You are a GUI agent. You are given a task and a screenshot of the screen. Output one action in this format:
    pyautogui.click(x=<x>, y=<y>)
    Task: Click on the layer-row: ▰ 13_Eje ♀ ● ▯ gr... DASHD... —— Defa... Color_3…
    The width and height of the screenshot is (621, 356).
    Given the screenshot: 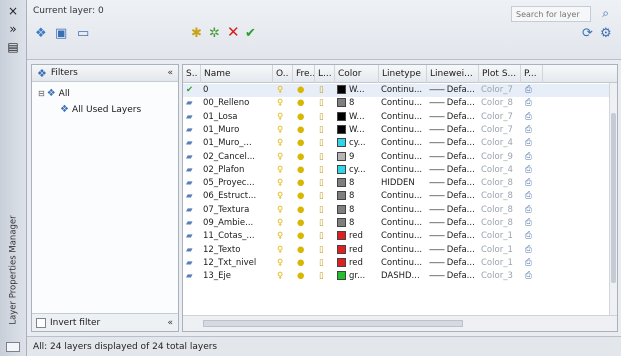 What is the action you would take?
    pyautogui.click(x=397, y=276)
    